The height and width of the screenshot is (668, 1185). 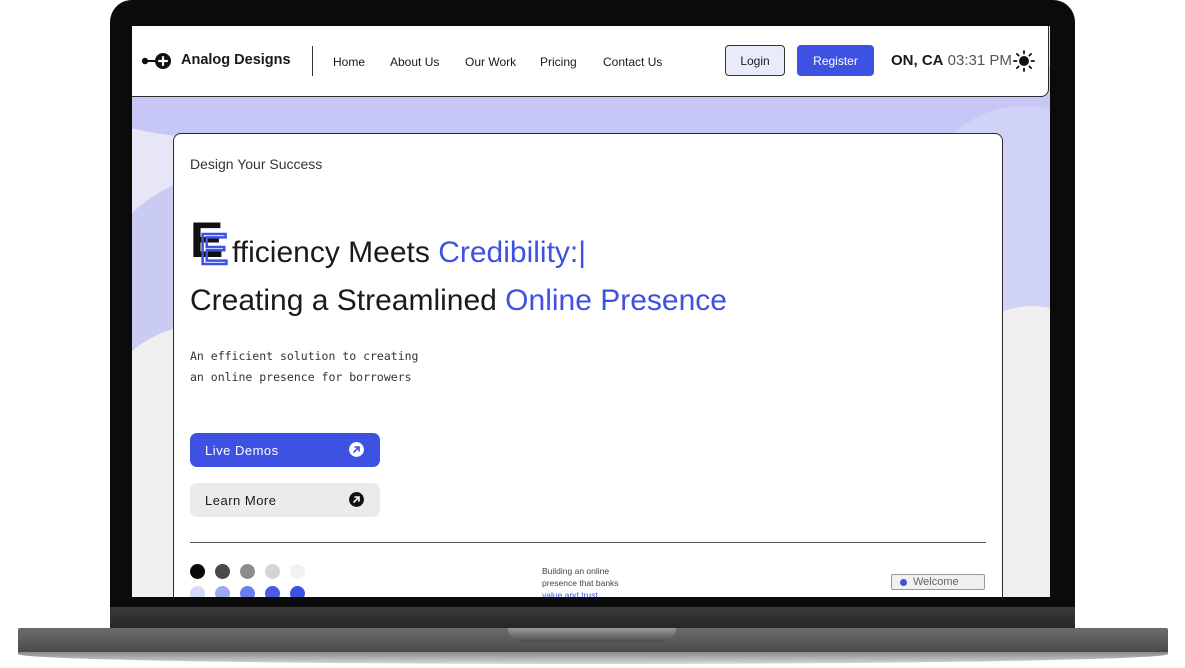 What do you see at coordinates (917, 60) in the screenshot?
I see `region-label: ON, CA` at bounding box center [917, 60].